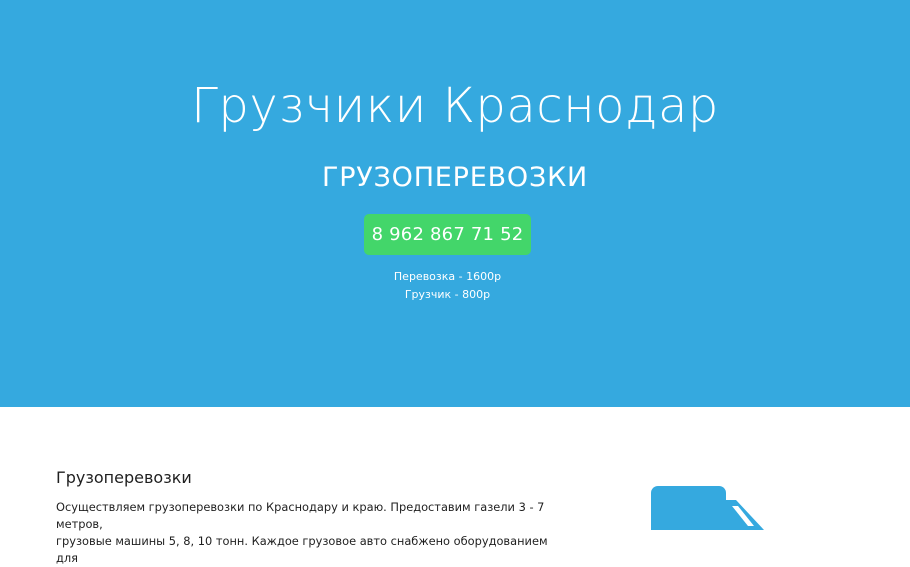  Describe the element at coordinates (455, 177) in the screenshot. I see `hero-subtitle: ГРУЗОПЕРЕВОЗКИ` at that location.